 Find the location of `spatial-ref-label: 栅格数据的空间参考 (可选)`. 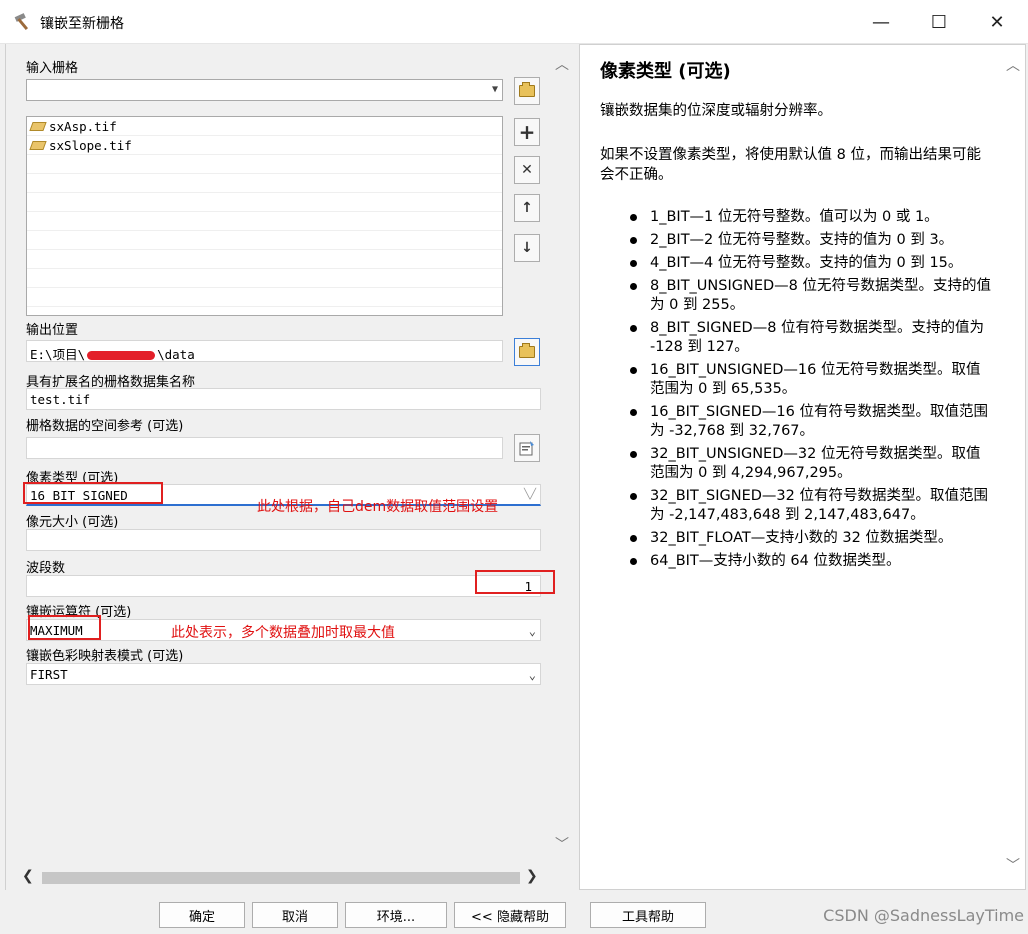

spatial-ref-label: 栅格数据的空间参考 (可选) is located at coordinates (105, 426).